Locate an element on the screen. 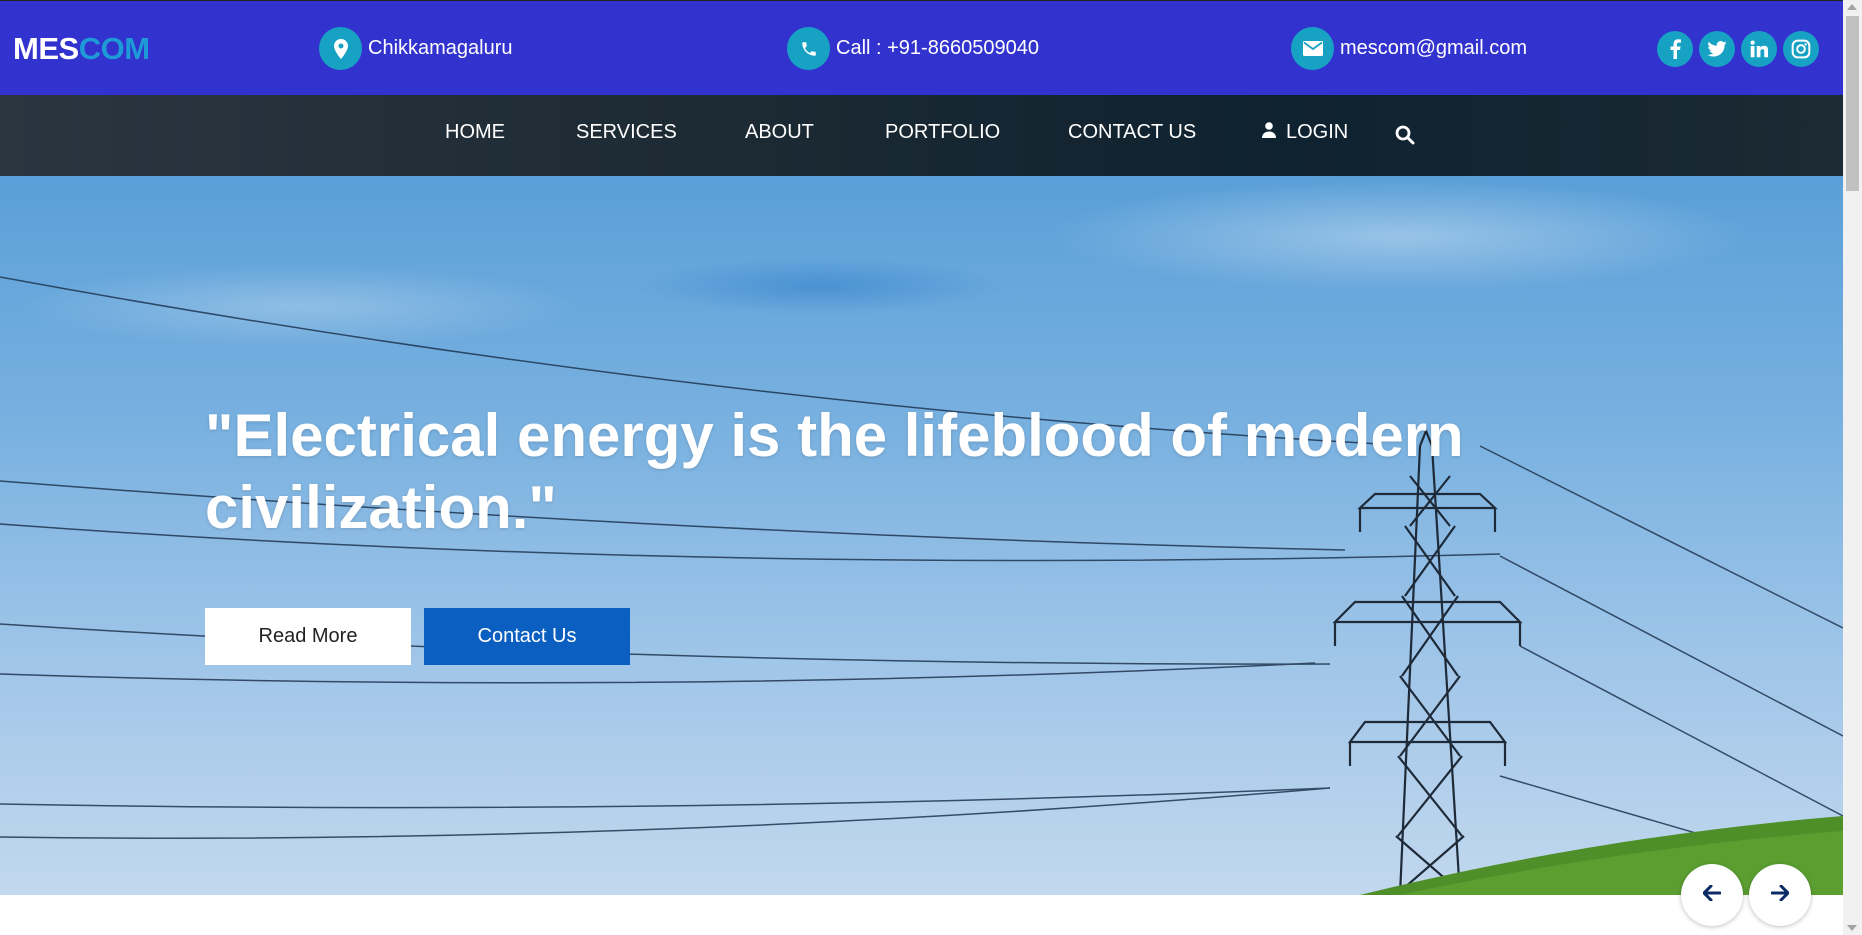 Image resolution: width=1862 pixels, height=935 pixels. nav-login-label: LOGIN is located at coordinates (1317, 132).